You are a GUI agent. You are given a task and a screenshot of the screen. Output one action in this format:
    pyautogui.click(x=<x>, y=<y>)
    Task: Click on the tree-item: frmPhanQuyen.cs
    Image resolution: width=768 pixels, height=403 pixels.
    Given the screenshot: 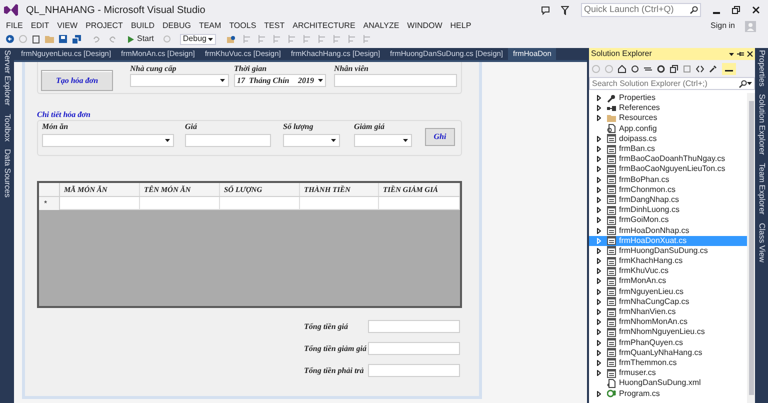 What is the action you would take?
    pyautogui.click(x=668, y=343)
    